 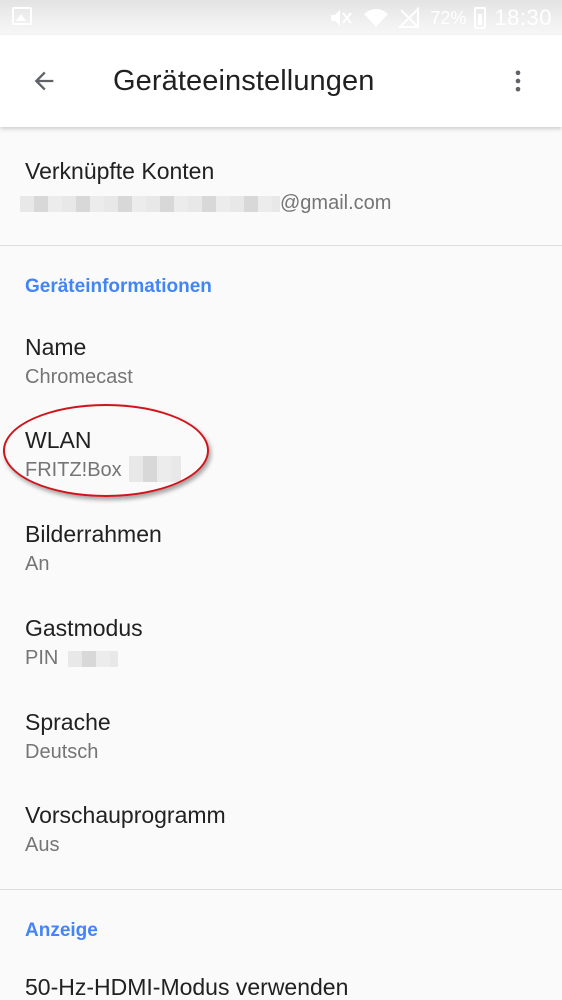 I want to click on setting-value: Aus, so click(x=42, y=845).